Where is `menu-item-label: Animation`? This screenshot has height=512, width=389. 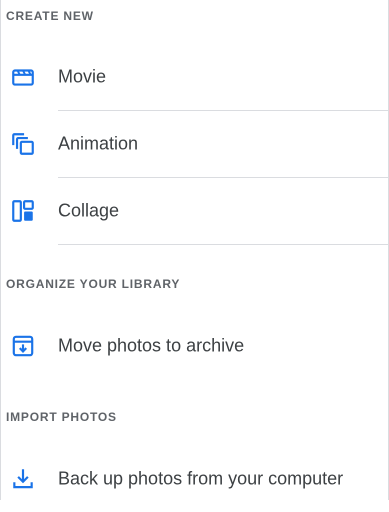 menu-item-label: Animation is located at coordinates (98, 143).